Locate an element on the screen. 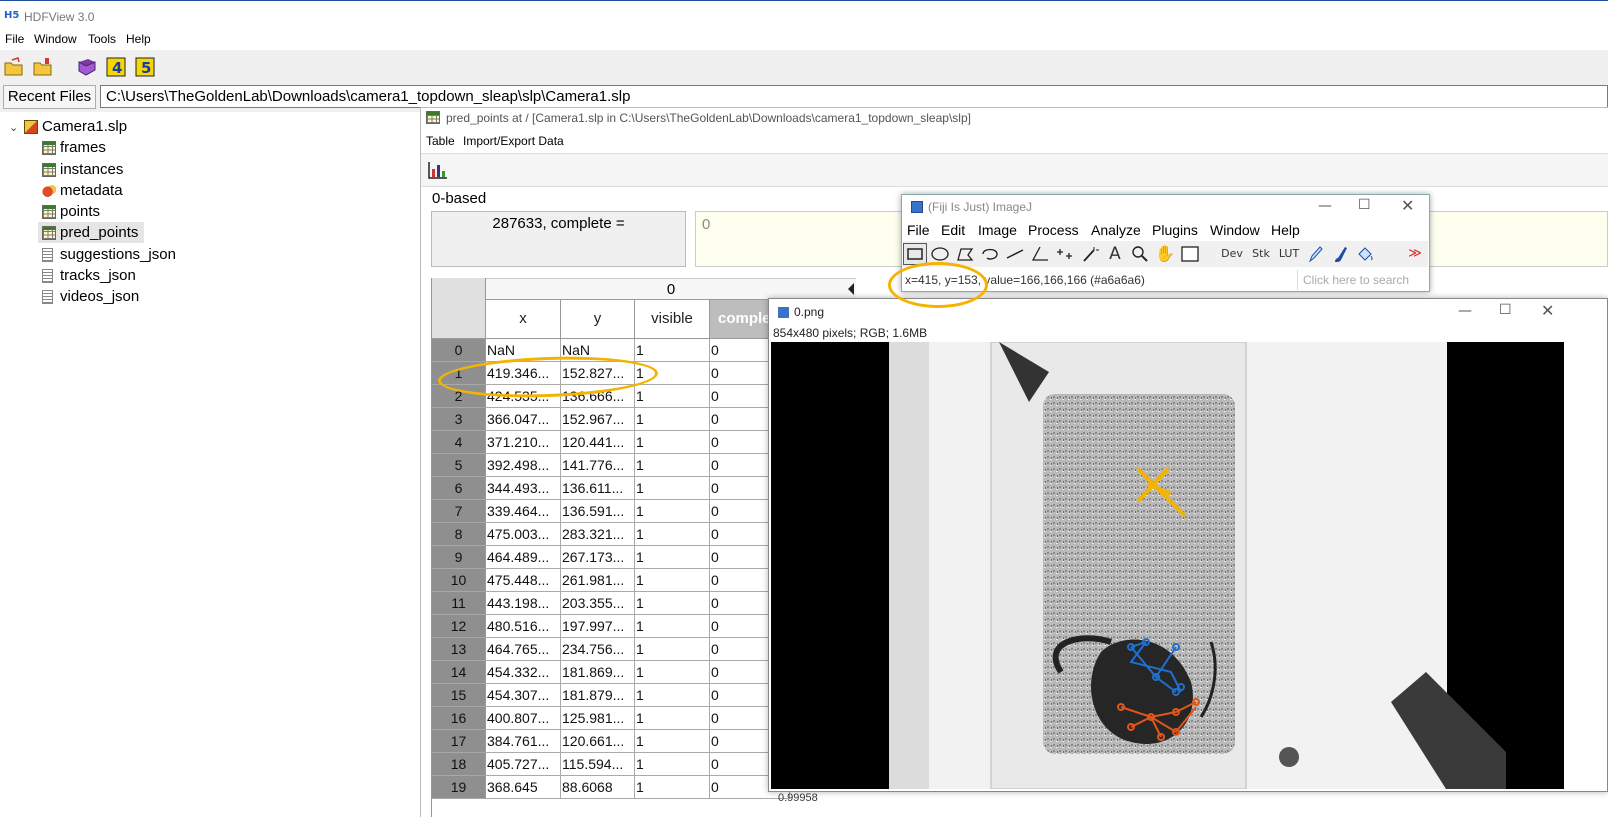 This screenshot has width=1608, height=817. flood-fill-icon is located at coordinates (1365, 254).